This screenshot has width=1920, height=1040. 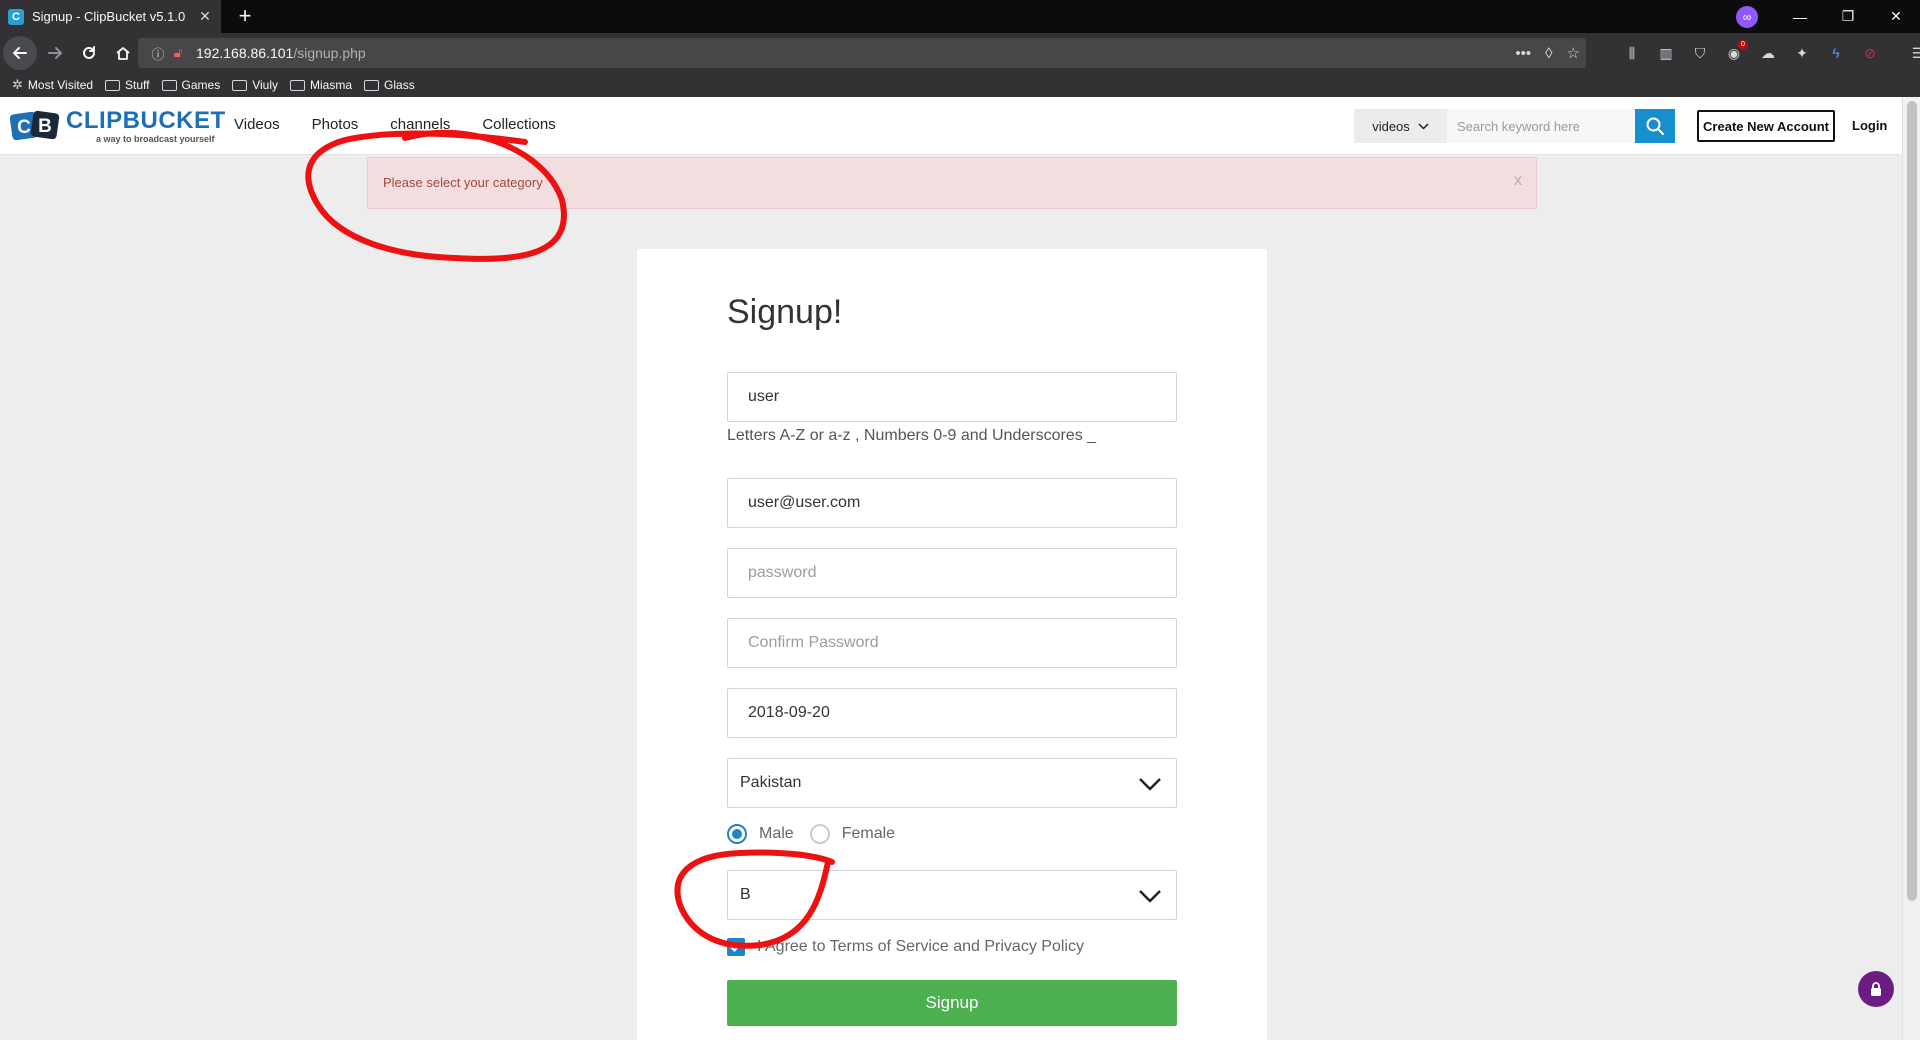 What do you see at coordinates (1523, 53) in the screenshot?
I see `page-actions-icon: •••` at bounding box center [1523, 53].